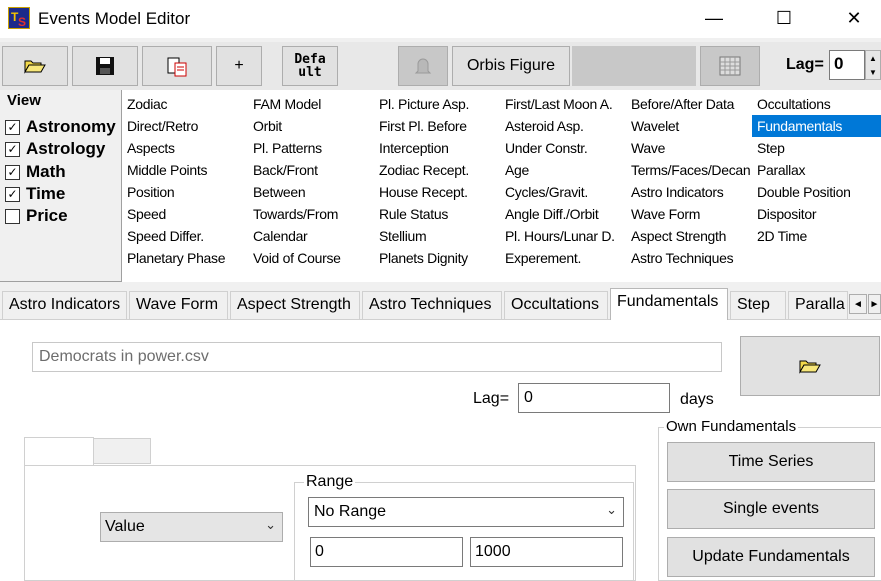 The image size is (881, 581). What do you see at coordinates (816, 214) in the screenshot?
I see `list-item: Dispositor` at bounding box center [816, 214].